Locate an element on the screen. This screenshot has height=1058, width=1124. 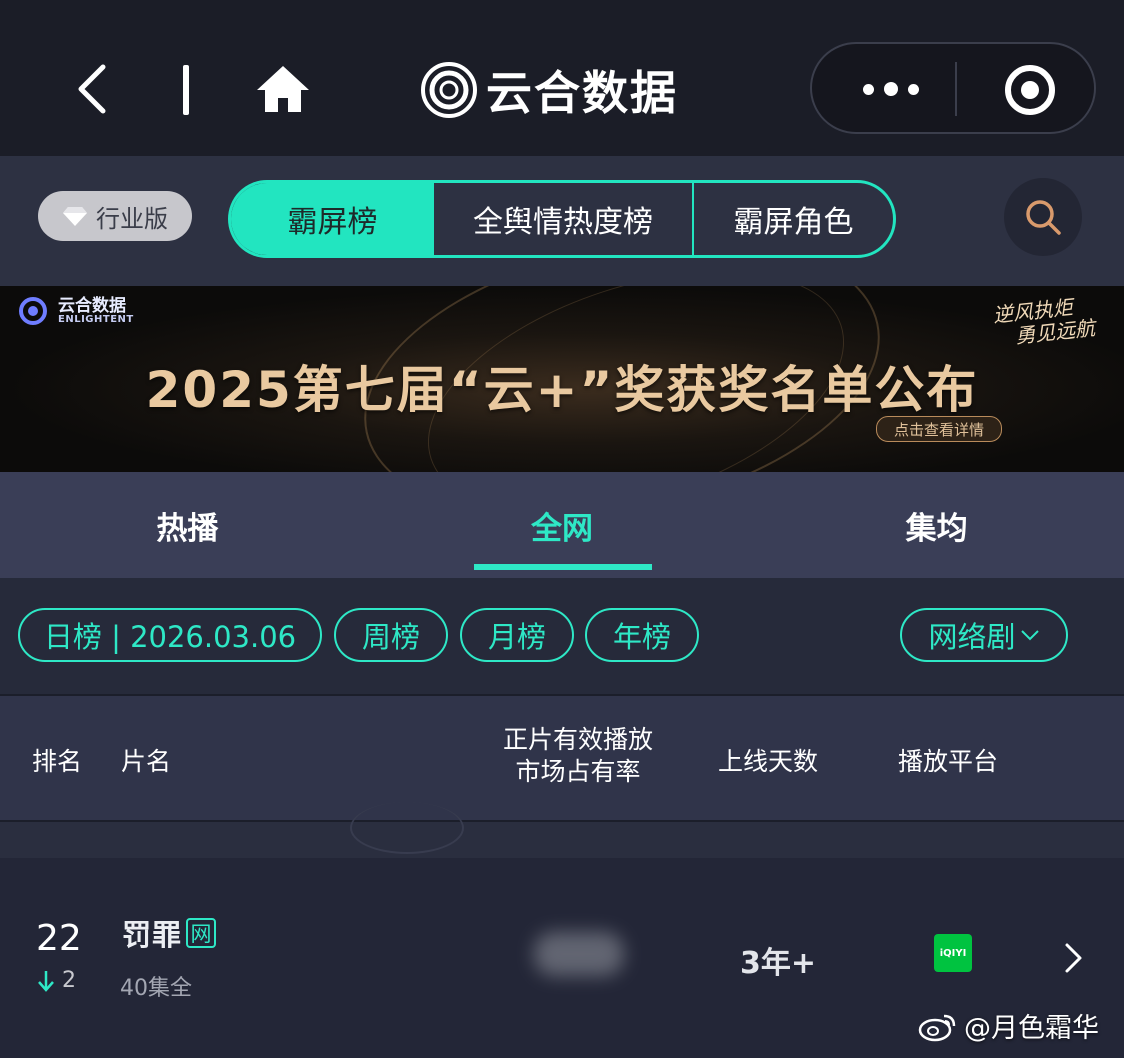
market-share-blurred is located at coordinates (579, 954).